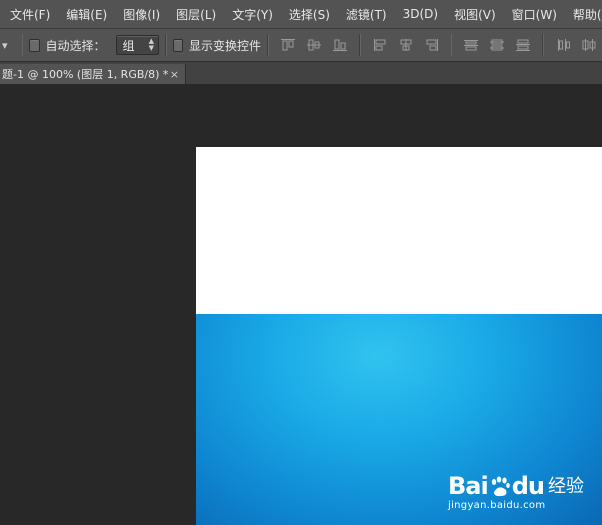 This screenshot has height=525, width=602. I want to click on auto-select-label: 自动选择：, so click(75, 45).